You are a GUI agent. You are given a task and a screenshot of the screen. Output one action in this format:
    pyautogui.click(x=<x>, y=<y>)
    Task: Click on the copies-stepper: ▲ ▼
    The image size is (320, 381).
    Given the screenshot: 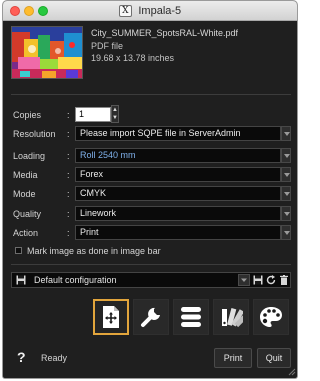 What is the action you would take?
    pyautogui.click(x=115, y=114)
    